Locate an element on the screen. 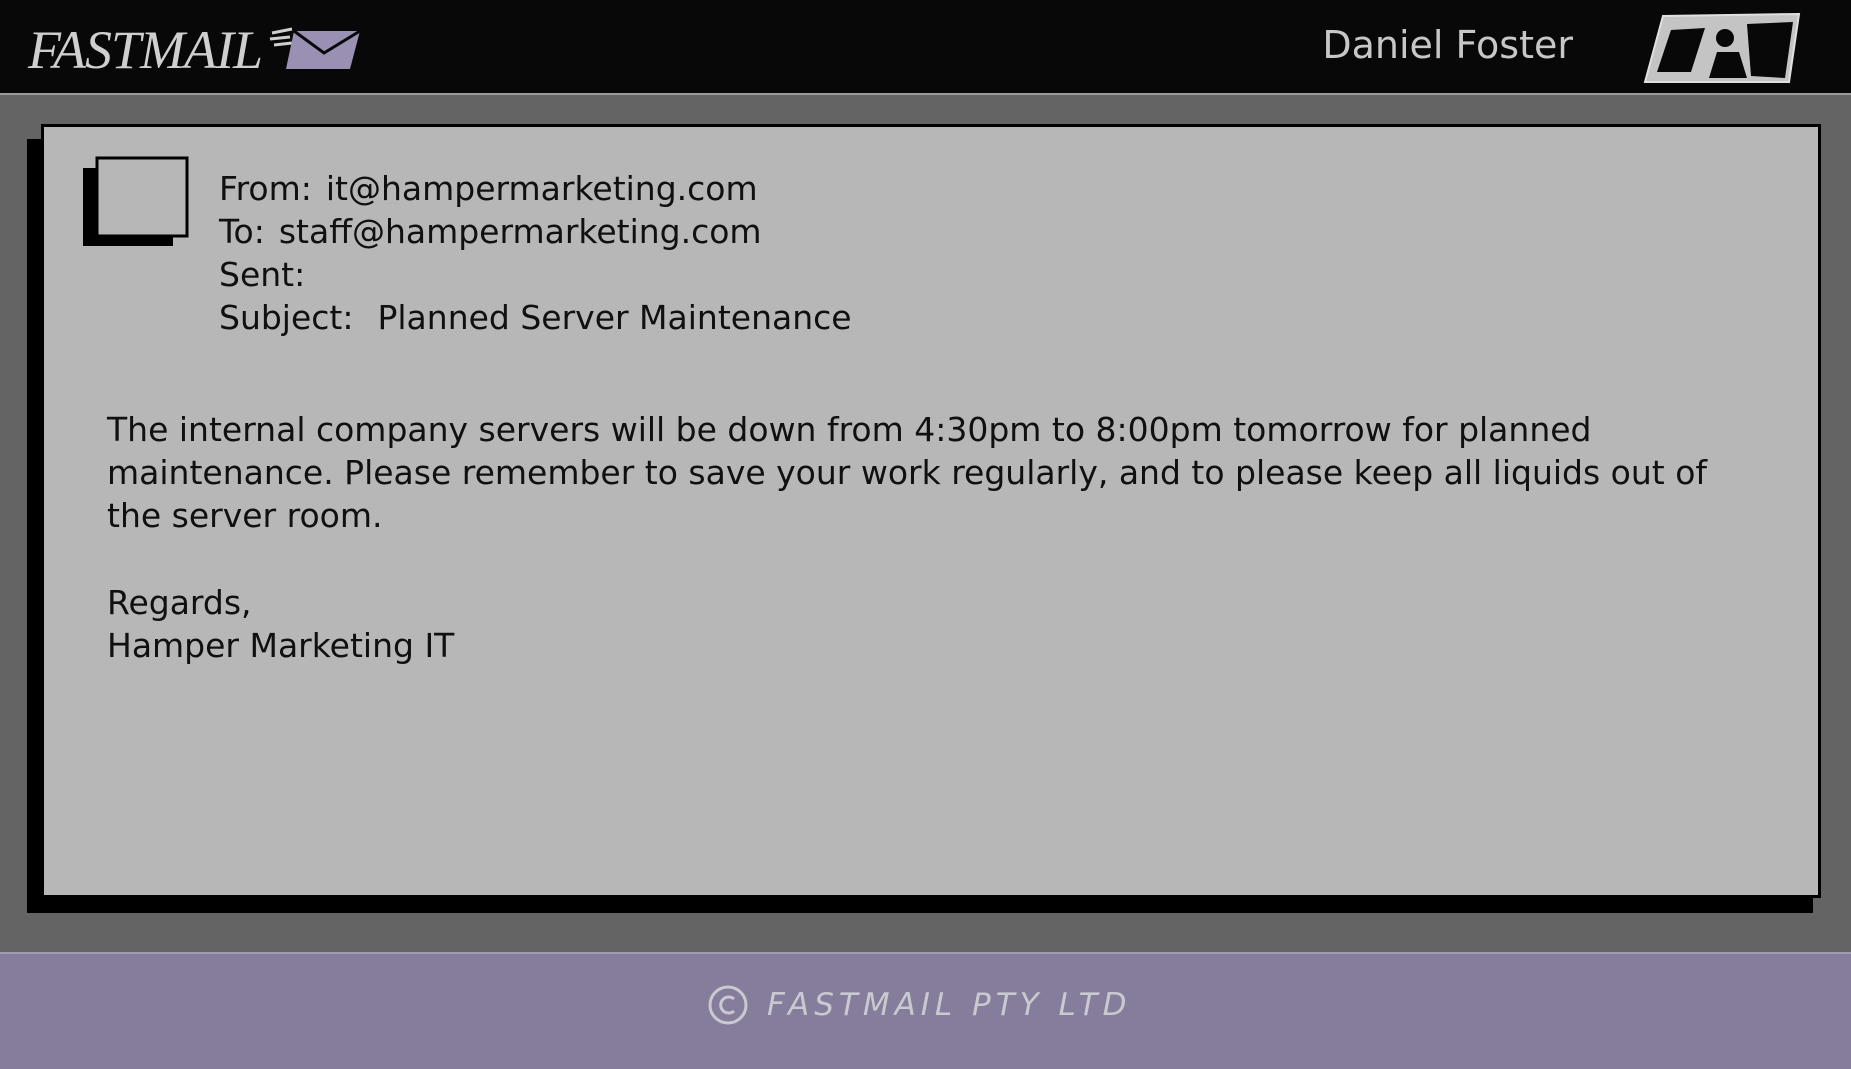  user-name: Daniel Foster is located at coordinates (1447, 45).